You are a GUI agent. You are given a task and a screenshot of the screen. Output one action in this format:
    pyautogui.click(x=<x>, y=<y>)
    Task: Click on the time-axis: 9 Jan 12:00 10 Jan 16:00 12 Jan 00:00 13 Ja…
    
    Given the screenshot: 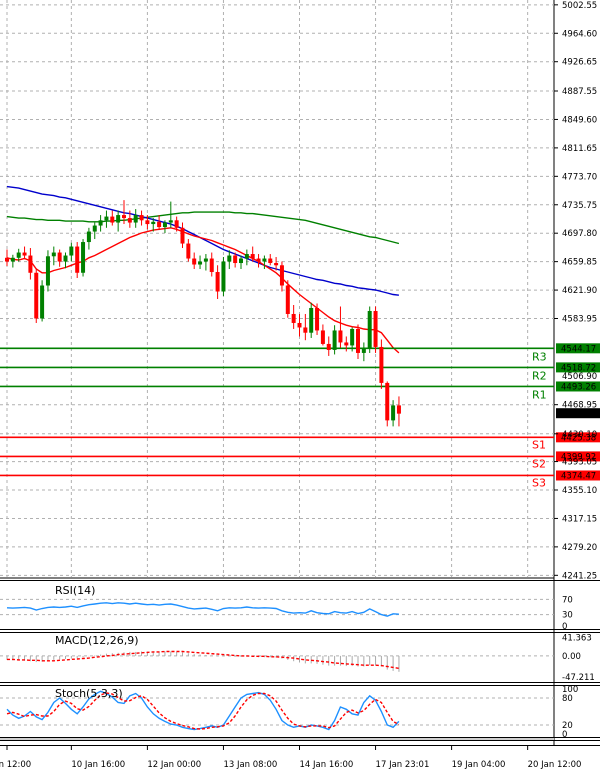 What is the action you would take?
    pyautogui.click(x=290, y=757)
    